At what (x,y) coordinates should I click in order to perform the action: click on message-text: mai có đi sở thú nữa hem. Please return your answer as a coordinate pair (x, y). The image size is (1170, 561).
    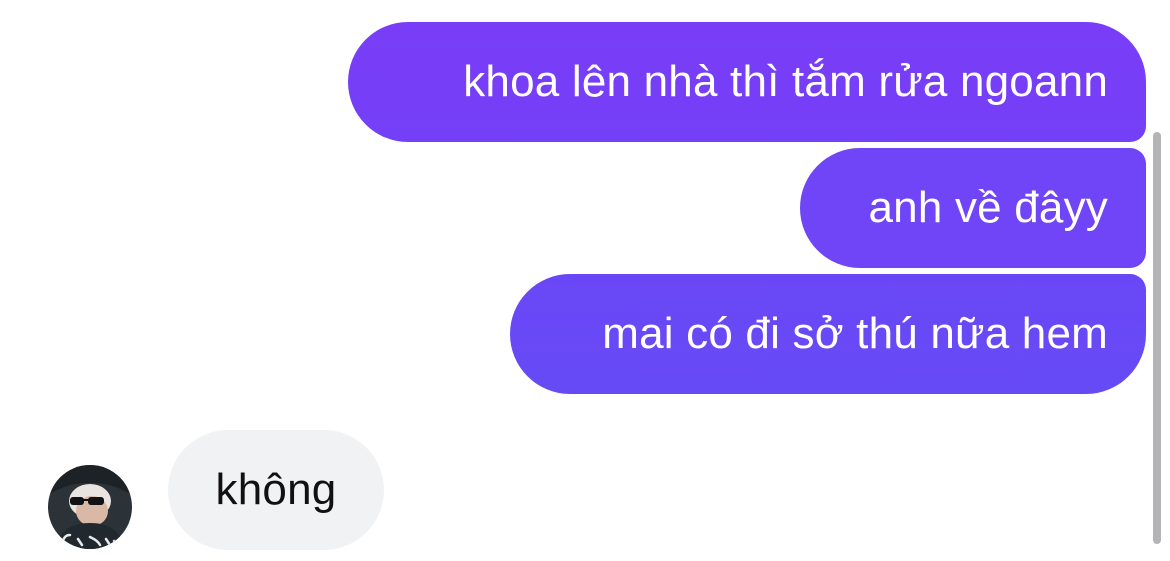
    Looking at the image, I should click on (855, 333).